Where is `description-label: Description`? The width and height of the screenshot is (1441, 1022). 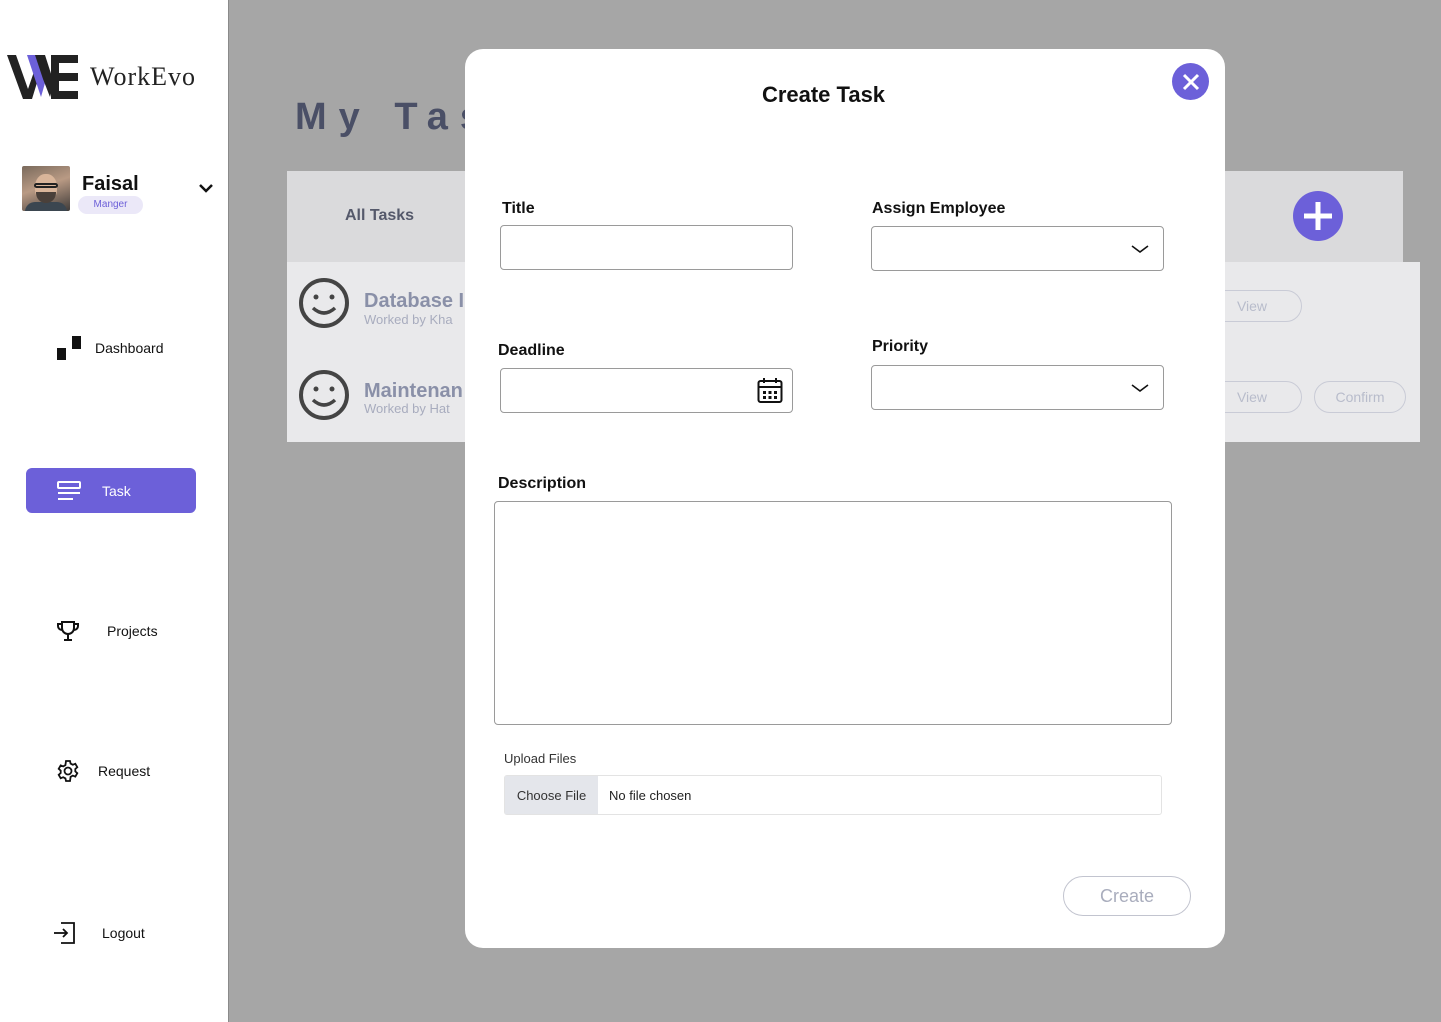
description-label: Description is located at coordinates (542, 483).